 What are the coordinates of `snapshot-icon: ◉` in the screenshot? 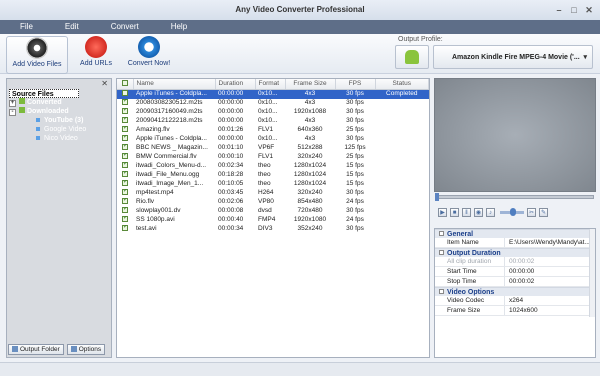 It's located at (478, 212).